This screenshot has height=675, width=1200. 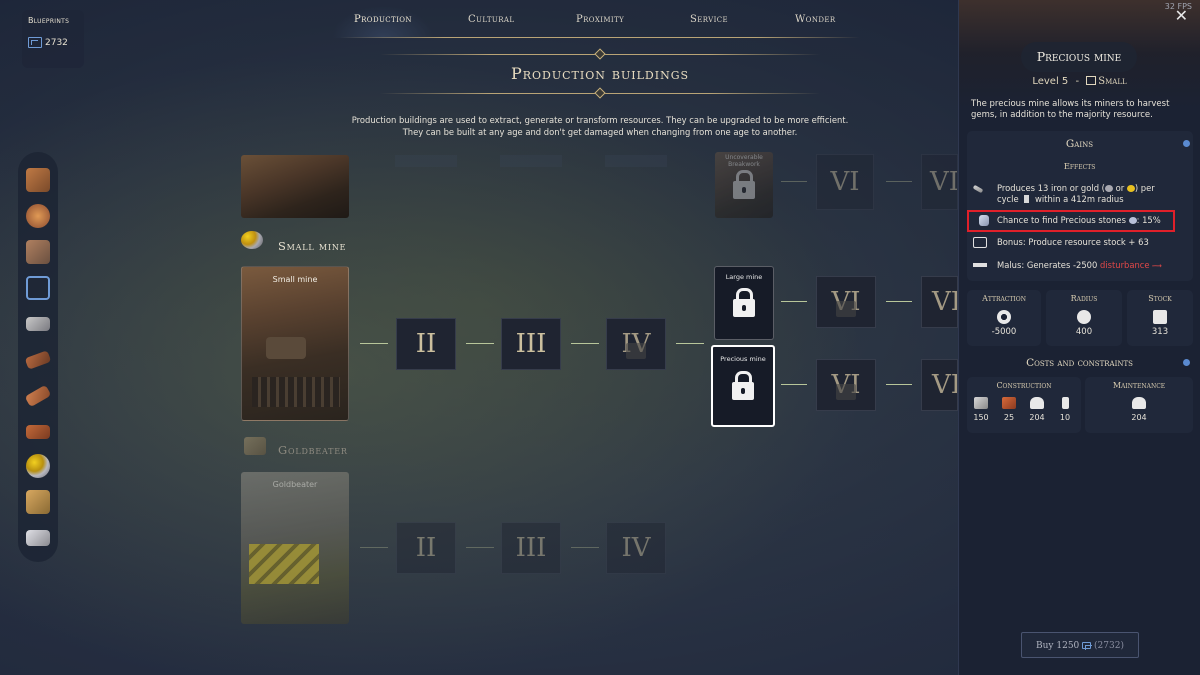 What do you see at coordinates (980, 242) in the screenshot?
I see `chest-icon` at bounding box center [980, 242].